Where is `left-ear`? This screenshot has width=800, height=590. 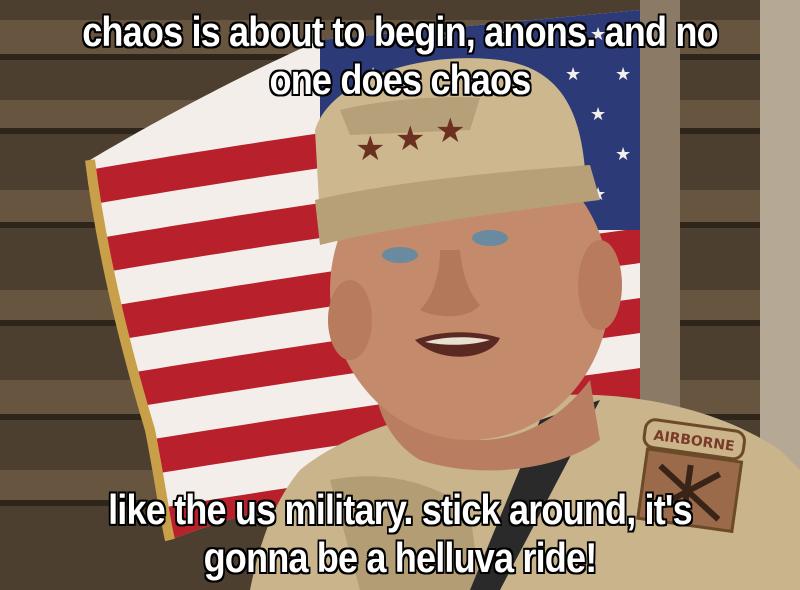
left-ear is located at coordinates (350, 320).